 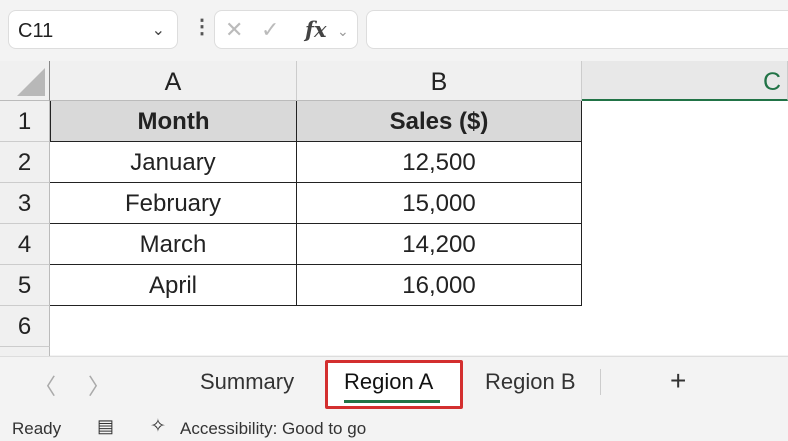 What do you see at coordinates (439, 203) in the screenshot?
I see `cell-sales: 15,000` at bounding box center [439, 203].